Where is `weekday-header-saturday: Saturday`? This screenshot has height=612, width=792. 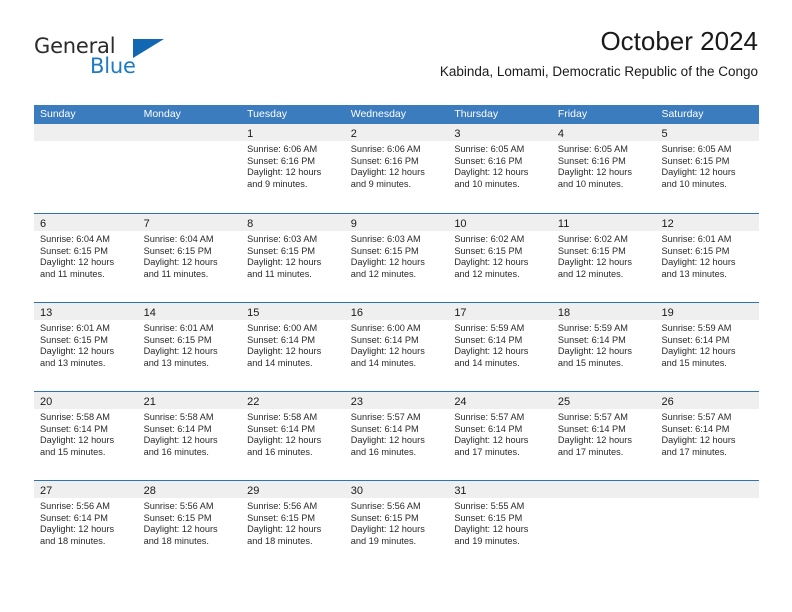 weekday-header-saturday: Saturday is located at coordinates (682, 114).